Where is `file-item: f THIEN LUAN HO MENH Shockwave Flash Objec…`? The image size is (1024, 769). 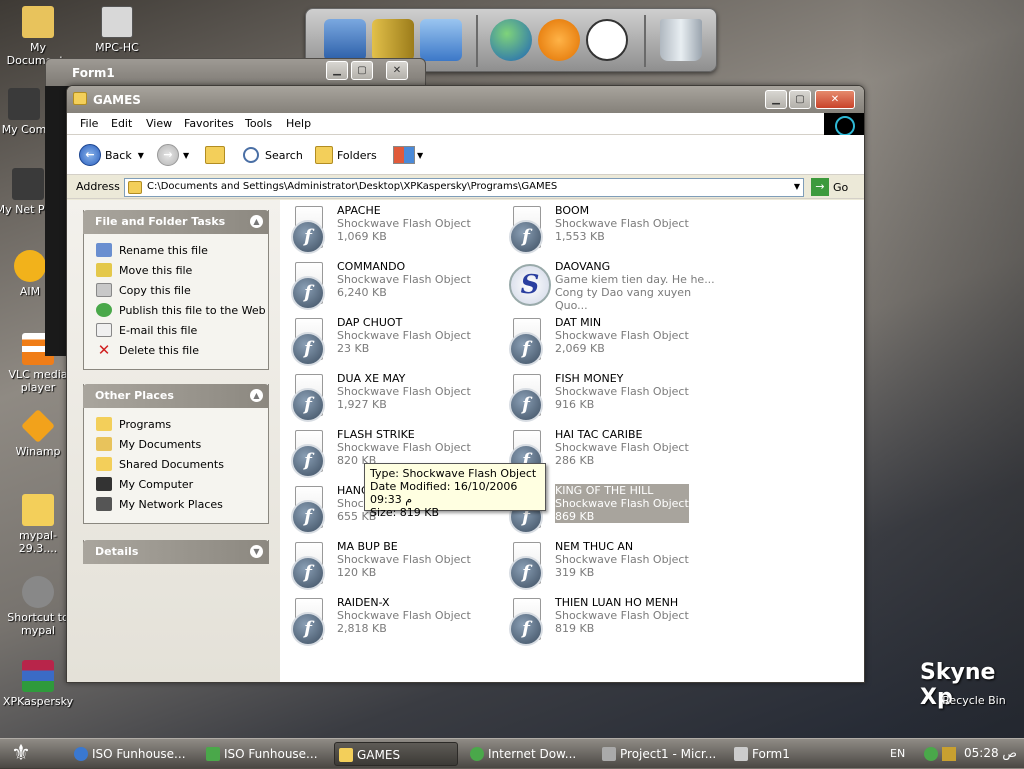
file-item: f THIEN LUAN HO MENH Shockwave Flash Objec… is located at coordinates (614, 622).